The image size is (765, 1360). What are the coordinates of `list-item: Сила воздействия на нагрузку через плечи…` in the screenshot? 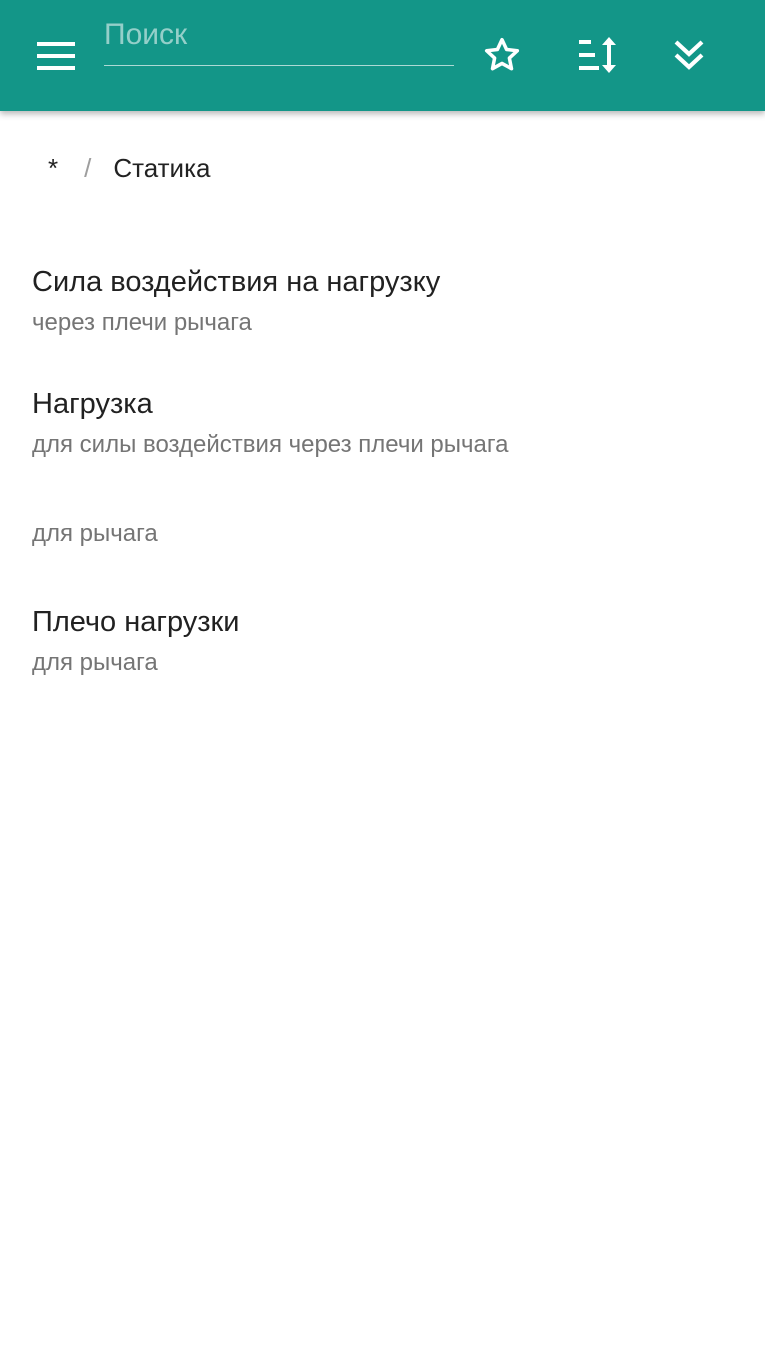 It's located at (382, 301).